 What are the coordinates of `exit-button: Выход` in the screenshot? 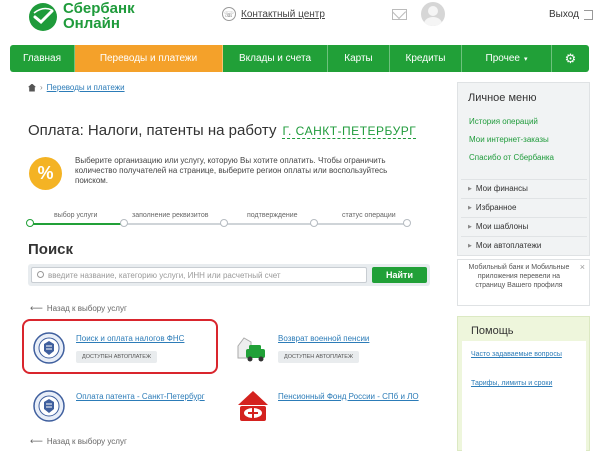 It's located at (571, 14).